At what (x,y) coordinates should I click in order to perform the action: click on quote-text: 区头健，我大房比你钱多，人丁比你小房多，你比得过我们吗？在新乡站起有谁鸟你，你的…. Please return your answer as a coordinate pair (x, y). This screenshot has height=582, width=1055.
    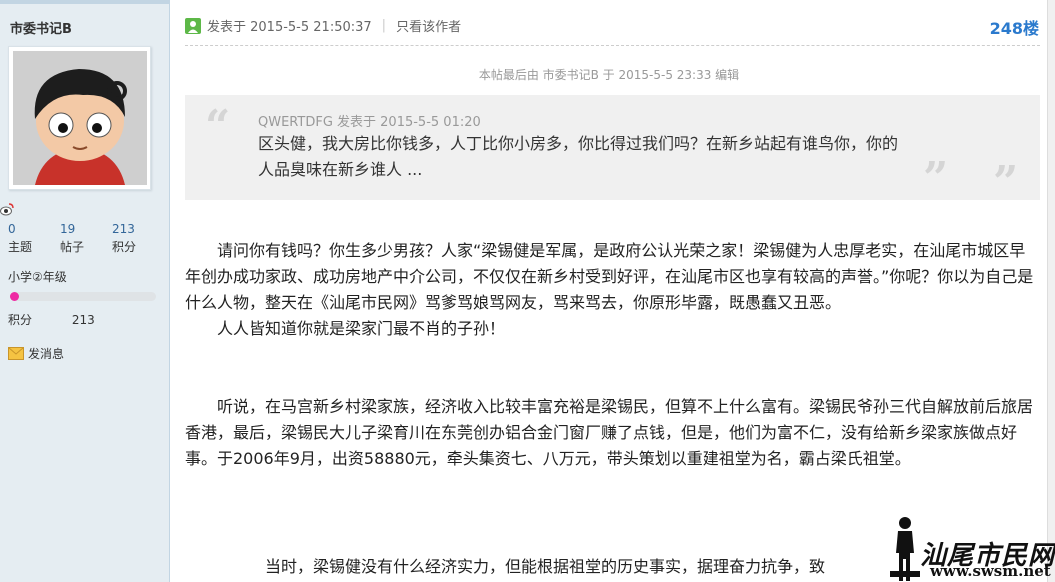
    Looking at the image, I should click on (578, 156).